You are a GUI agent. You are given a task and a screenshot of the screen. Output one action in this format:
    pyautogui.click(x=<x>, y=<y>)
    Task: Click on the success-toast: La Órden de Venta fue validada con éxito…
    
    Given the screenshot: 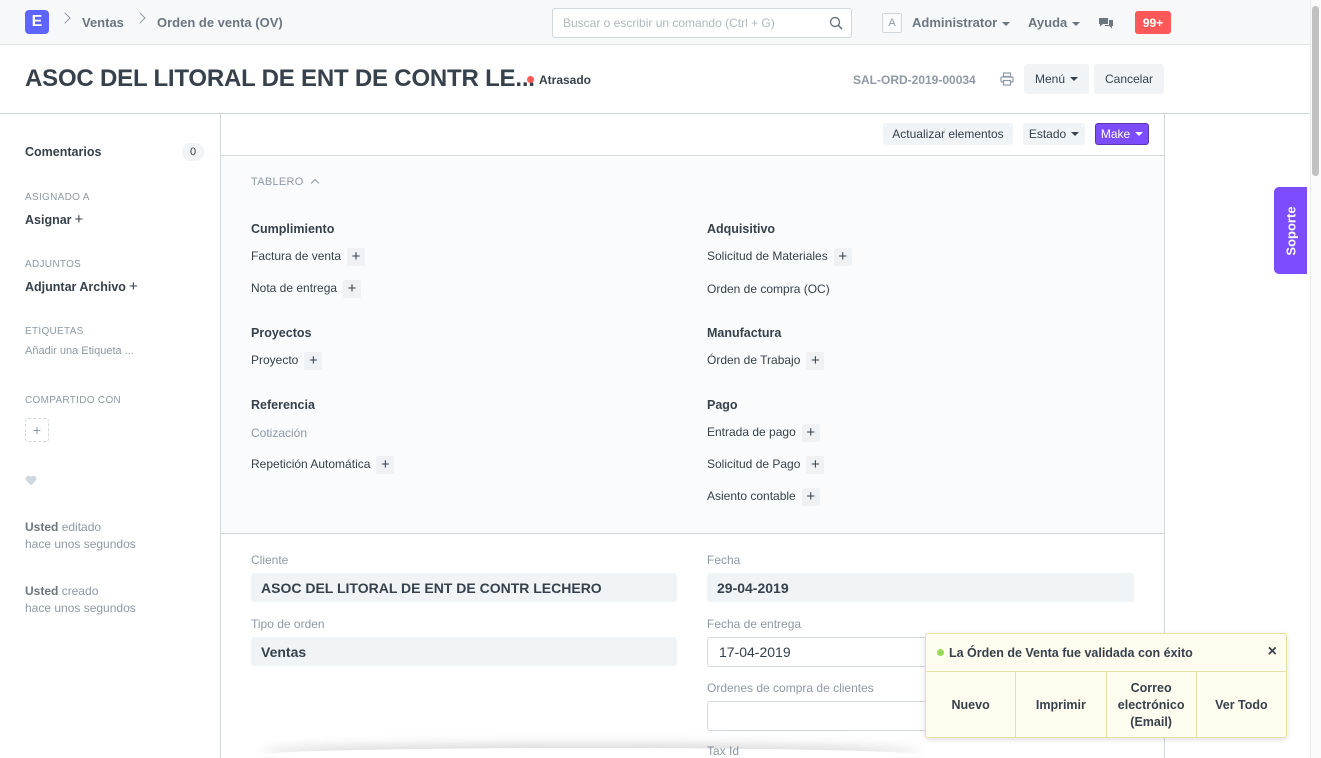 What is the action you would take?
    pyautogui.click(x=1106, y=685)
    